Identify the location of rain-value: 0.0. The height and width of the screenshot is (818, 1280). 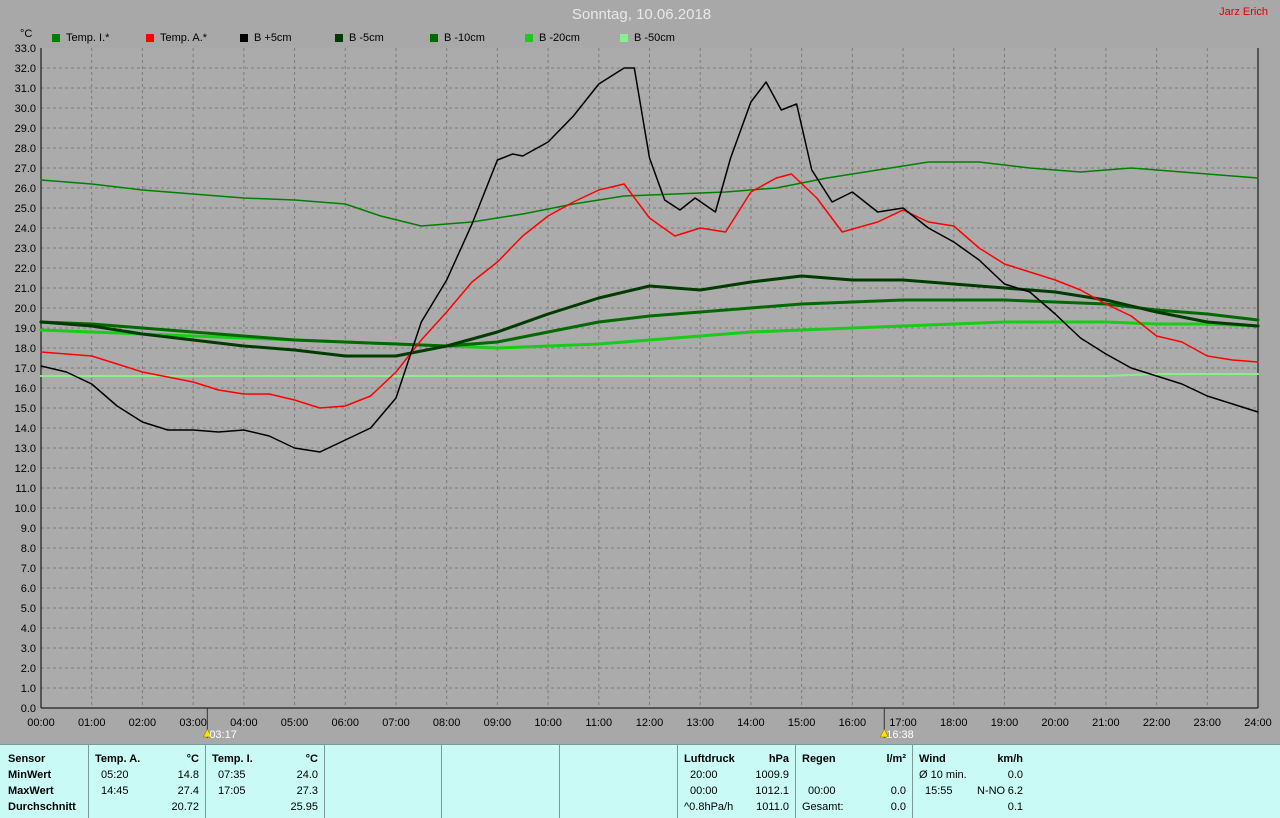
(898, 791).